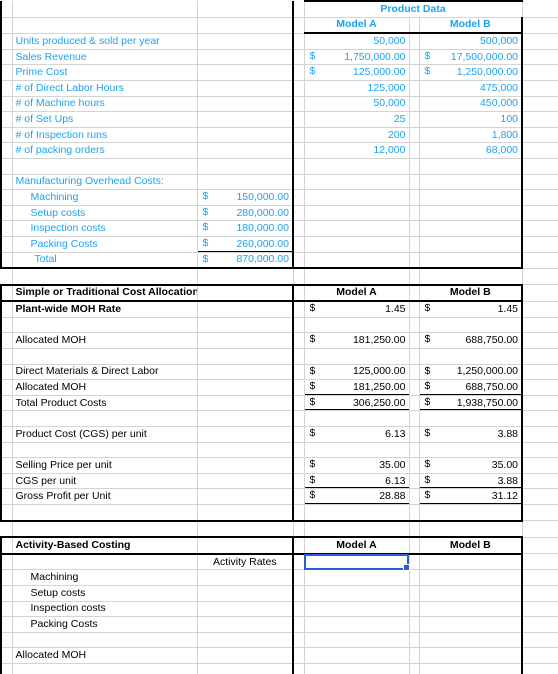  What do you see at coordinates (279, 88) in the screenshot?
I see `table-row: # of Direct Labor Hours 125,000 475,000` at bounding box center [279, 88].